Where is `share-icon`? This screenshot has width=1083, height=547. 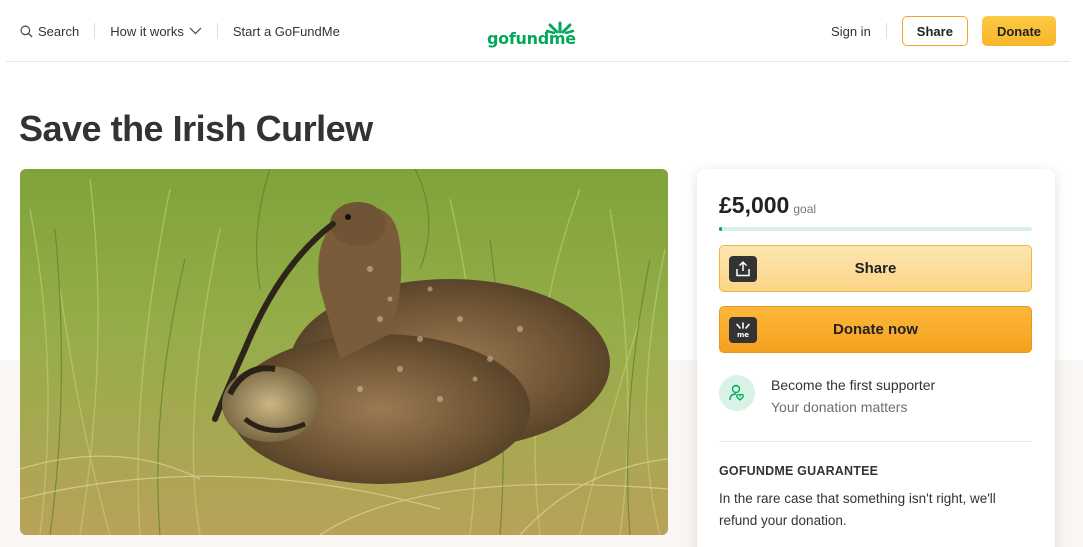 share-icon is located at coordinates (743, 269).